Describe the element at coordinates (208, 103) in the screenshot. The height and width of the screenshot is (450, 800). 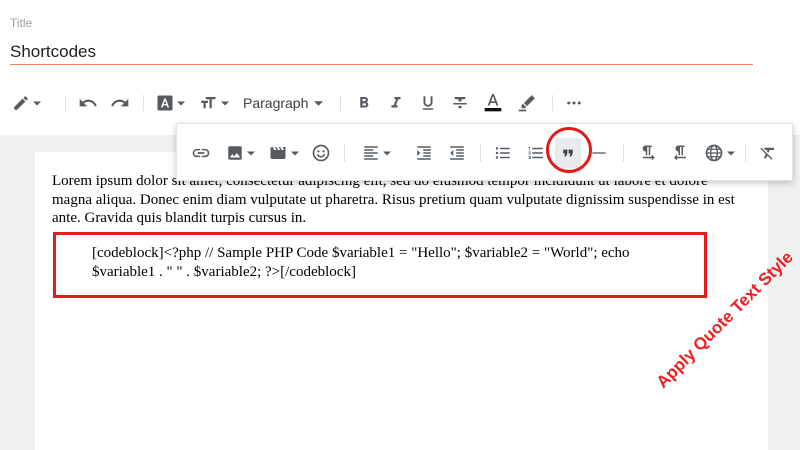
I see `text-size-icon` at that location.